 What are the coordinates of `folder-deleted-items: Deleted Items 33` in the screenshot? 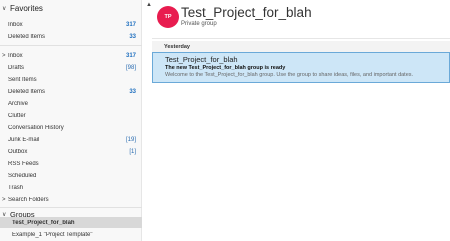 It's located at (71, 92).